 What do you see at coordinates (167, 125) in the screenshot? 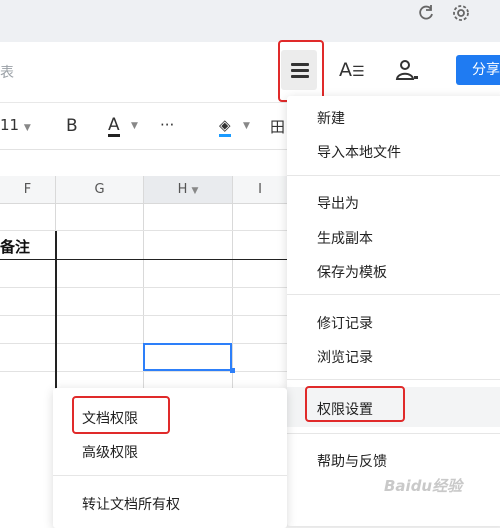
I see `more-options-button: ···` at bounding box center [167, 125].